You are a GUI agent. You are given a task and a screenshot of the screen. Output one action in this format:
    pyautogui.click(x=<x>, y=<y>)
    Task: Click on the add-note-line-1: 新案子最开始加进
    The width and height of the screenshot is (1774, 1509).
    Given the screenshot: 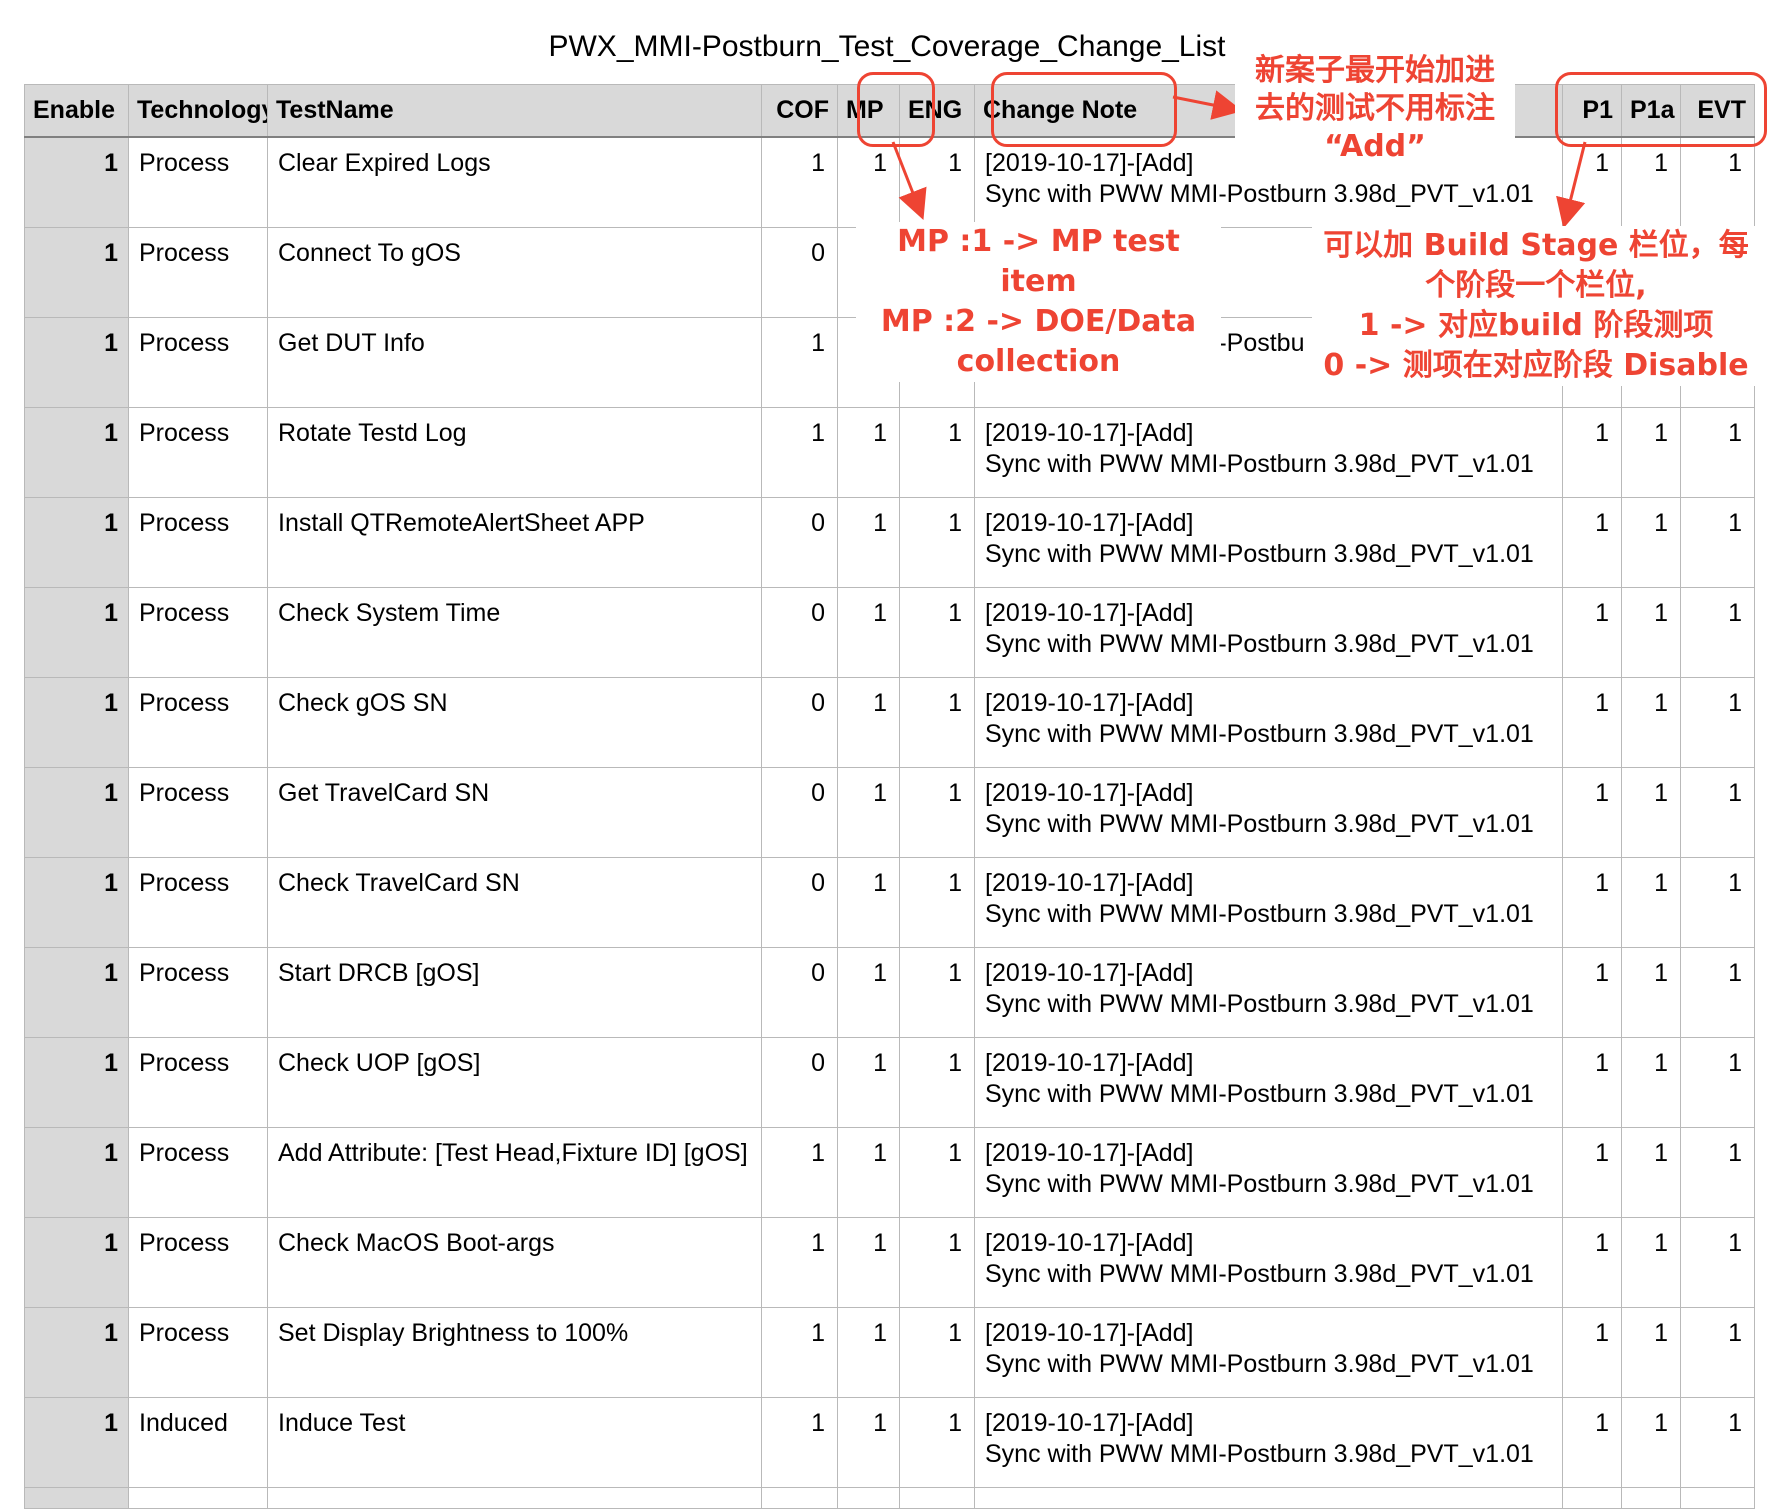 What is the action you would take?
    pyautogui.click(x=1375, y=70)
    